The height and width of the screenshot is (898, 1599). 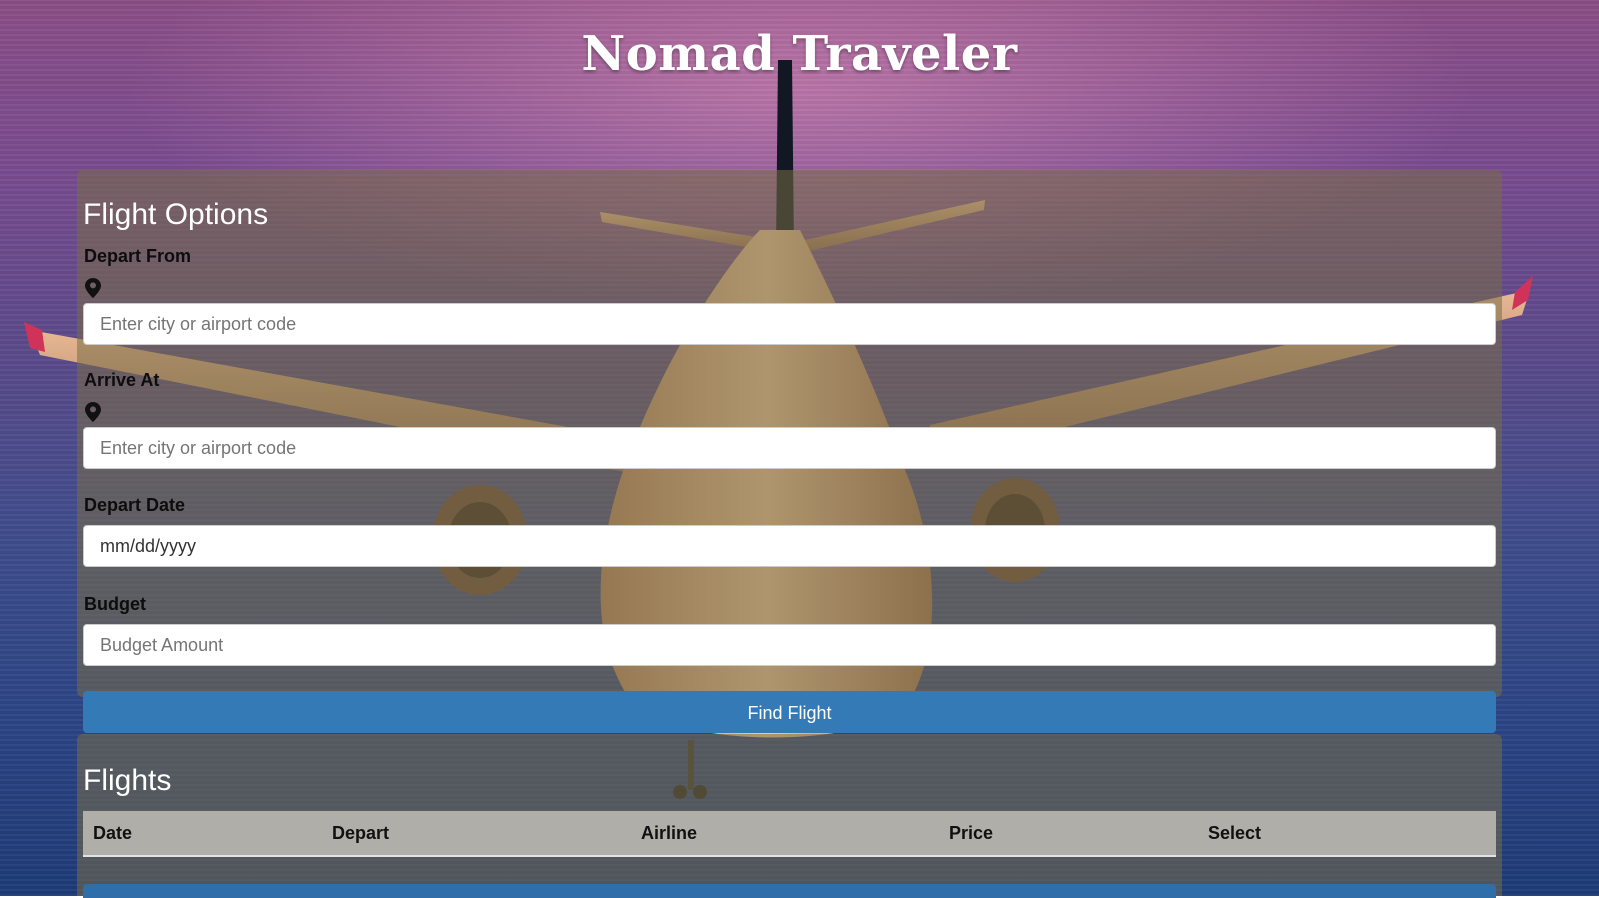 I want to click on arrive-at-input, so click(x=789, y=448).